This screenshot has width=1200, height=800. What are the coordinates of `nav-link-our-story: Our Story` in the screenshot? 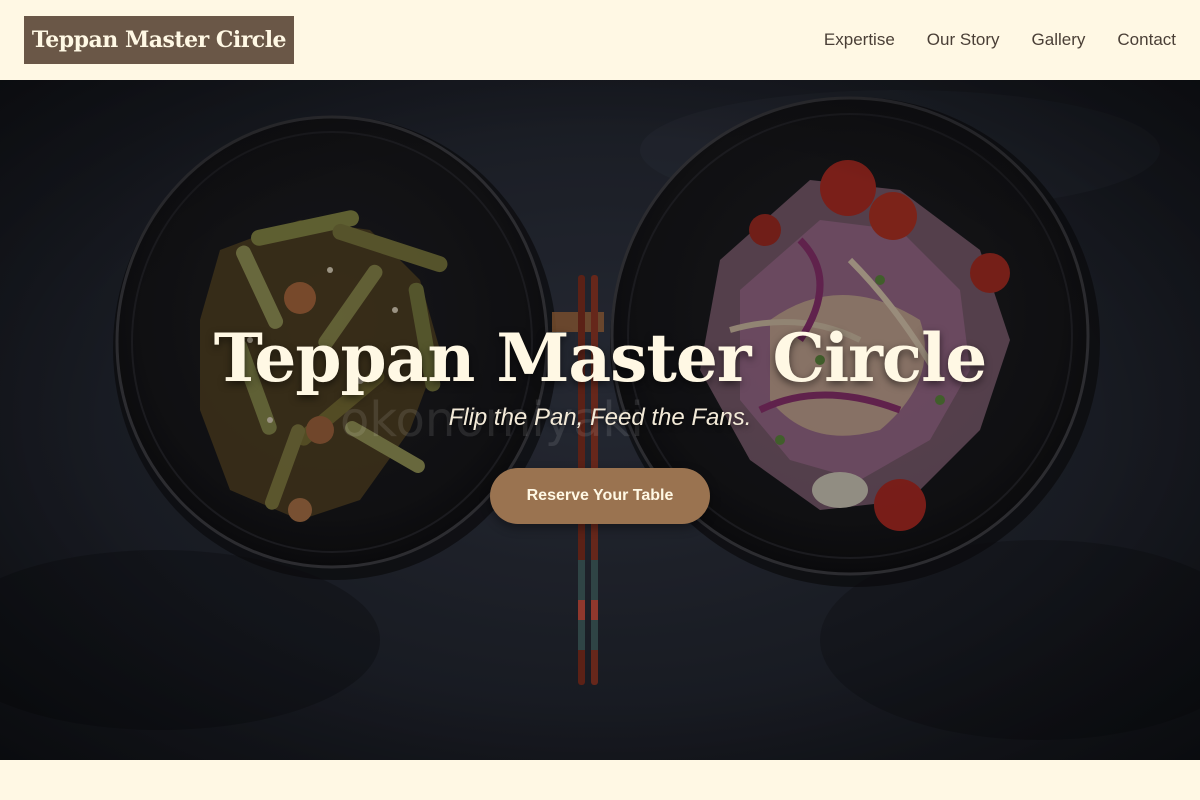 It's located at (963, 40).